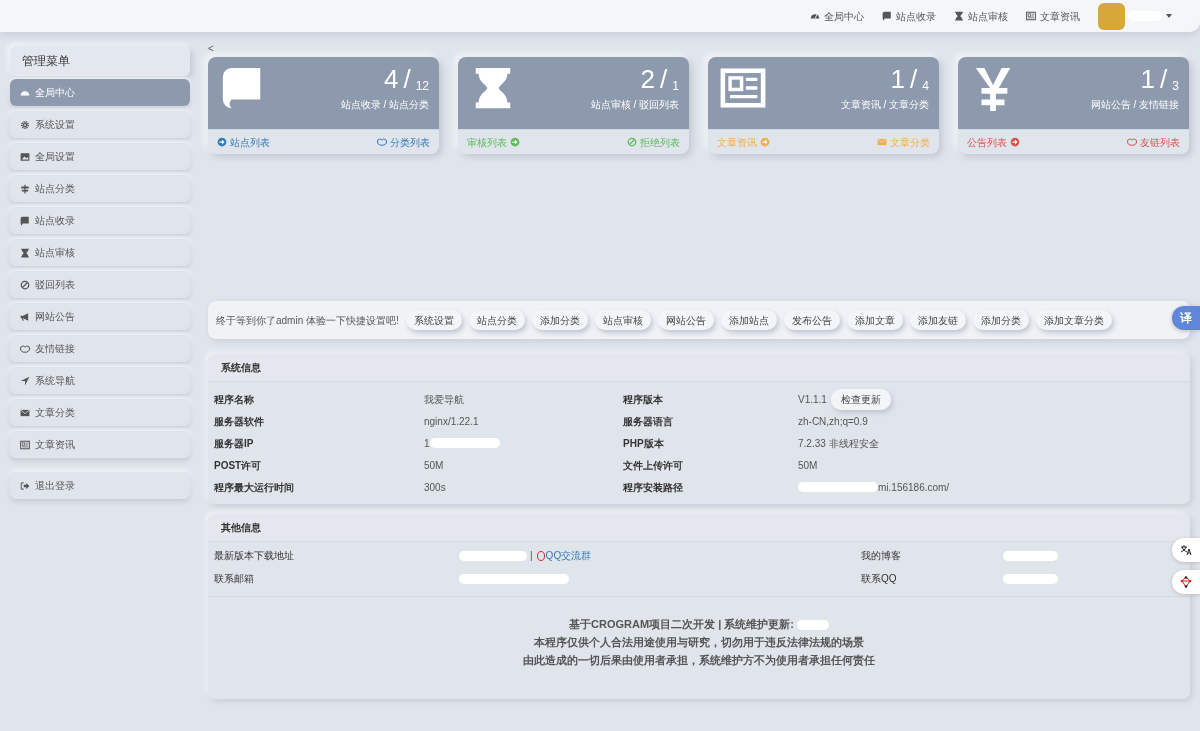 Image resolution: width=1200 pixels, height=731 pixels. Describe the element at coordinates (254, 556) in the screenshot. I see `info-label: 最新版本下载地址` at that location.